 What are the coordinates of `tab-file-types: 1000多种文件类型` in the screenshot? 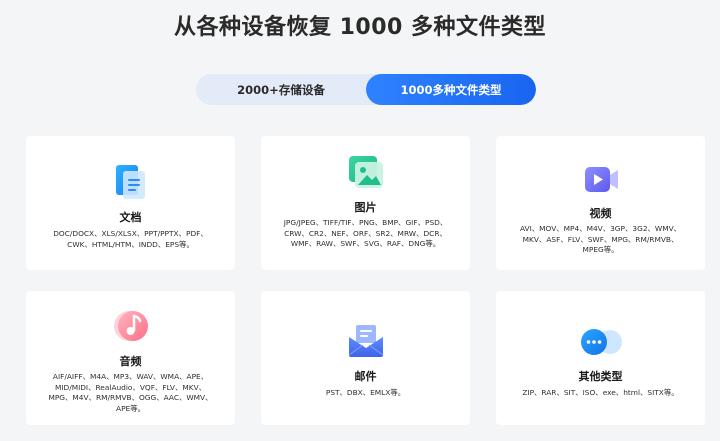 It's located at (451, 89).